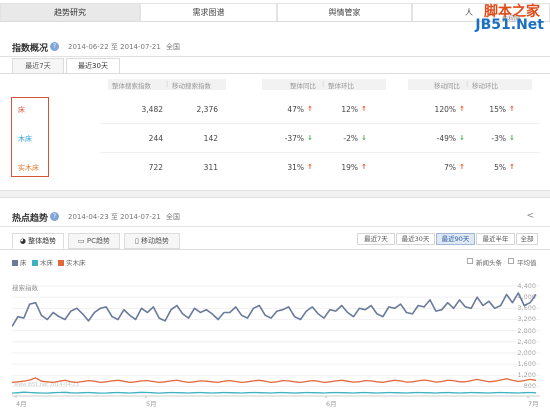 This screenshot has width=550, height=410. What do you see at coordinates (495, 239) in the screenshot?
I see `range-half-year: 最近半年` at bounding box center [495, 239].